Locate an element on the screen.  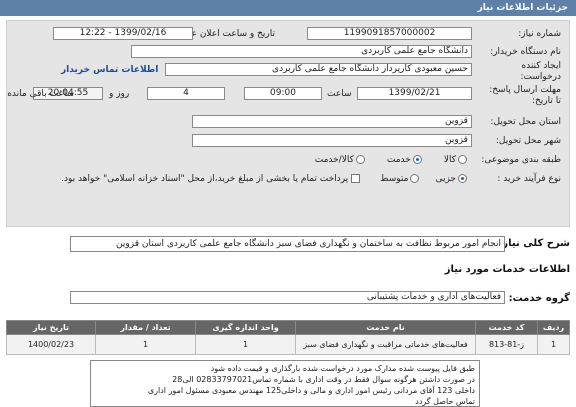
creator-label-line1: ایجاد کننده is located at coordinates (541, 66).